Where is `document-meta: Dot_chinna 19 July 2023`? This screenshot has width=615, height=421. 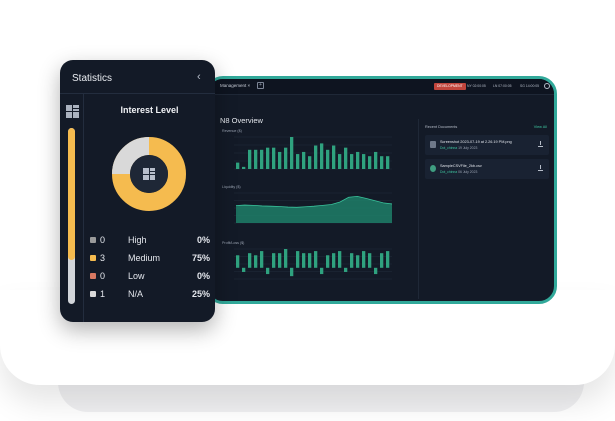
document-meta: Dot_chinna 19 July 2023 is located at coordinates (458, 148).